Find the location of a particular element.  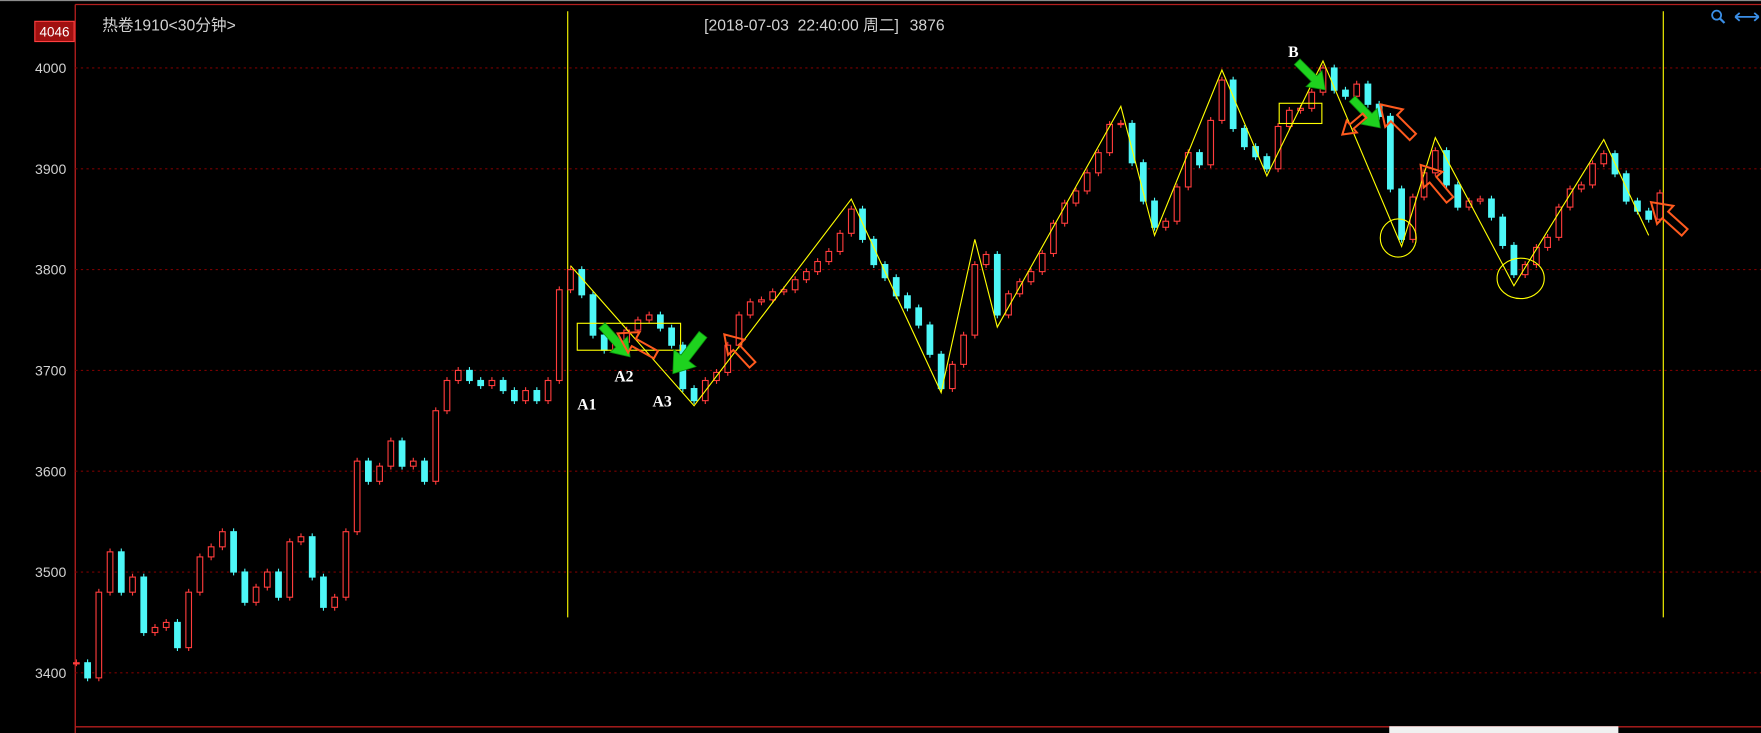

y-tick-label: 3500 is located at coordinates (50, 572).